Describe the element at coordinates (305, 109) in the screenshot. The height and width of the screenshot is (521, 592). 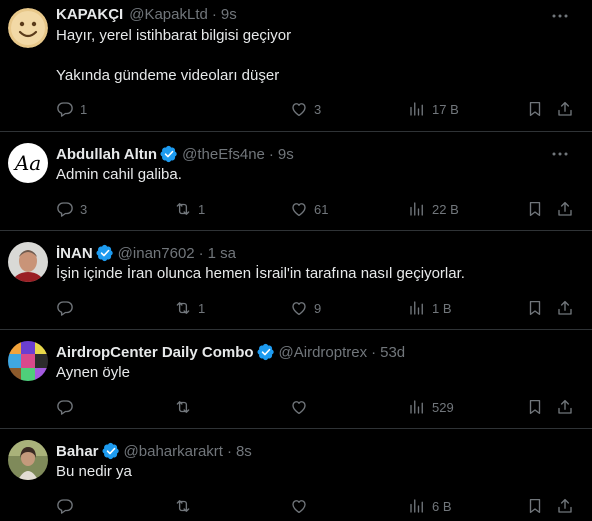
I see `like-button: 3` at that location.